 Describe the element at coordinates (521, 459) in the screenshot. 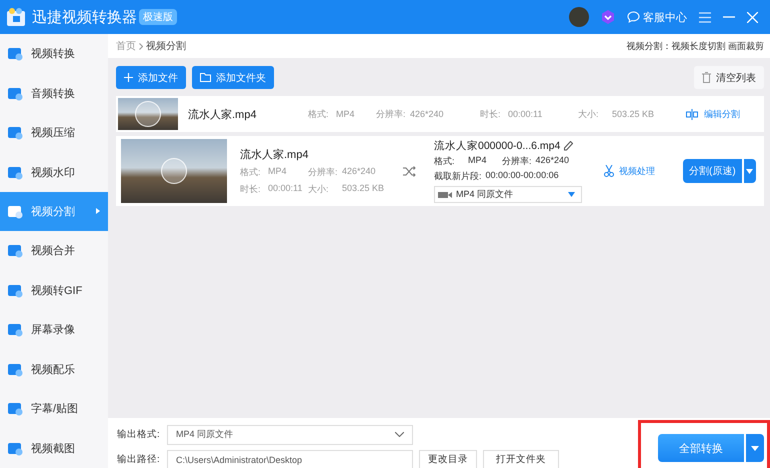

I see `open-folder-button: 打开文件夹` at that location.